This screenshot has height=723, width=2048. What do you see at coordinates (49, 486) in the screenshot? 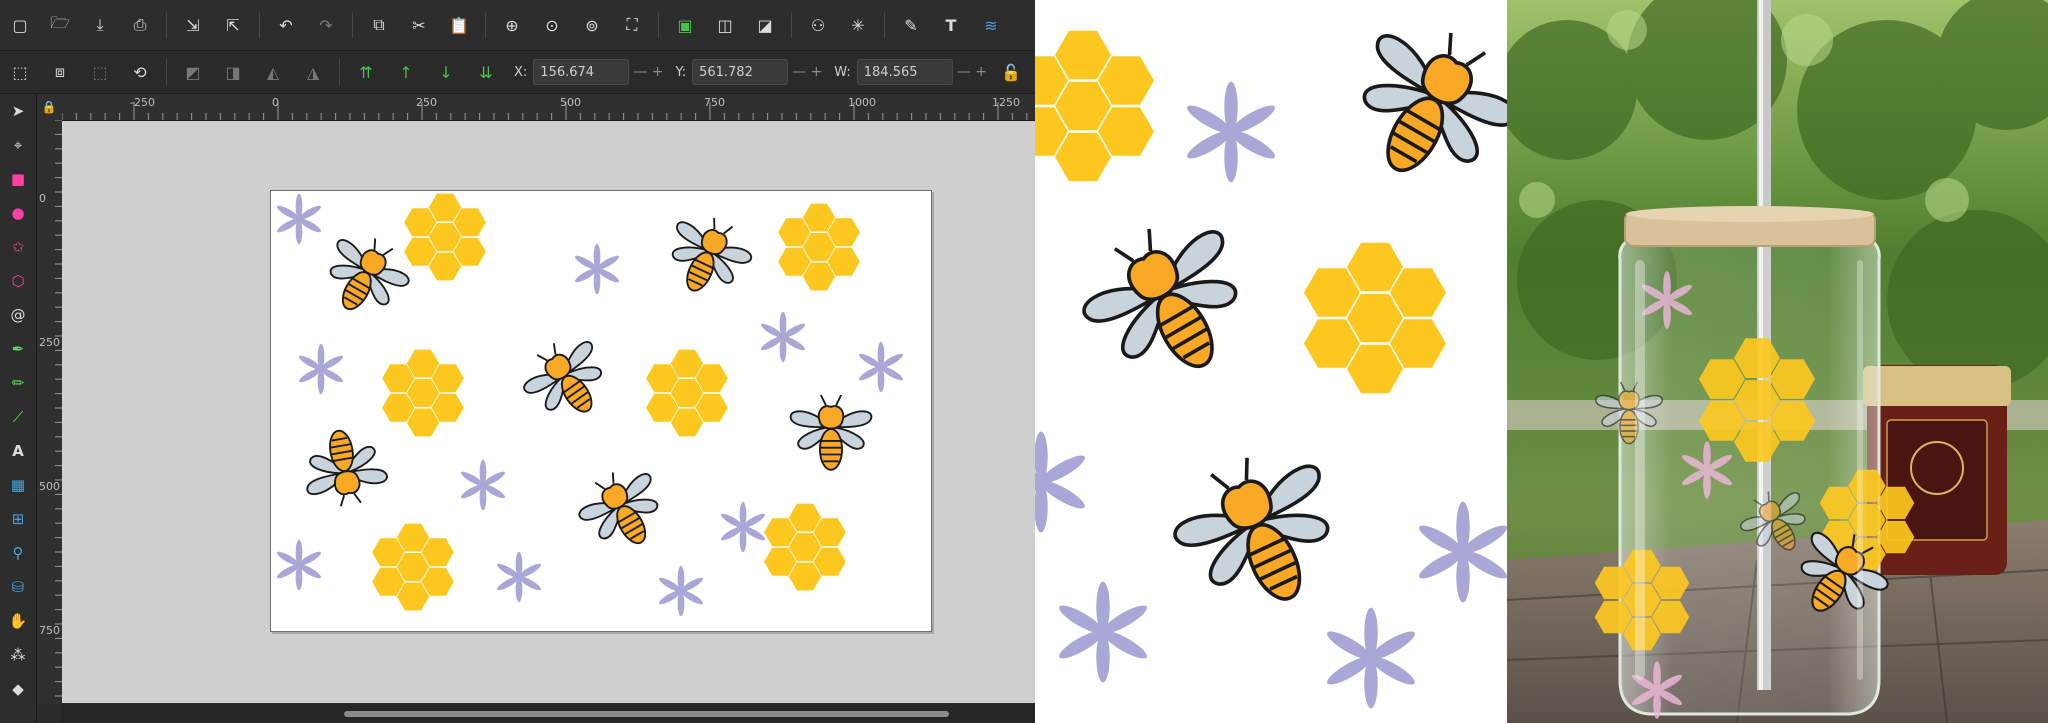
I see `ruler-label: 500` at bounding box center [49, 486].